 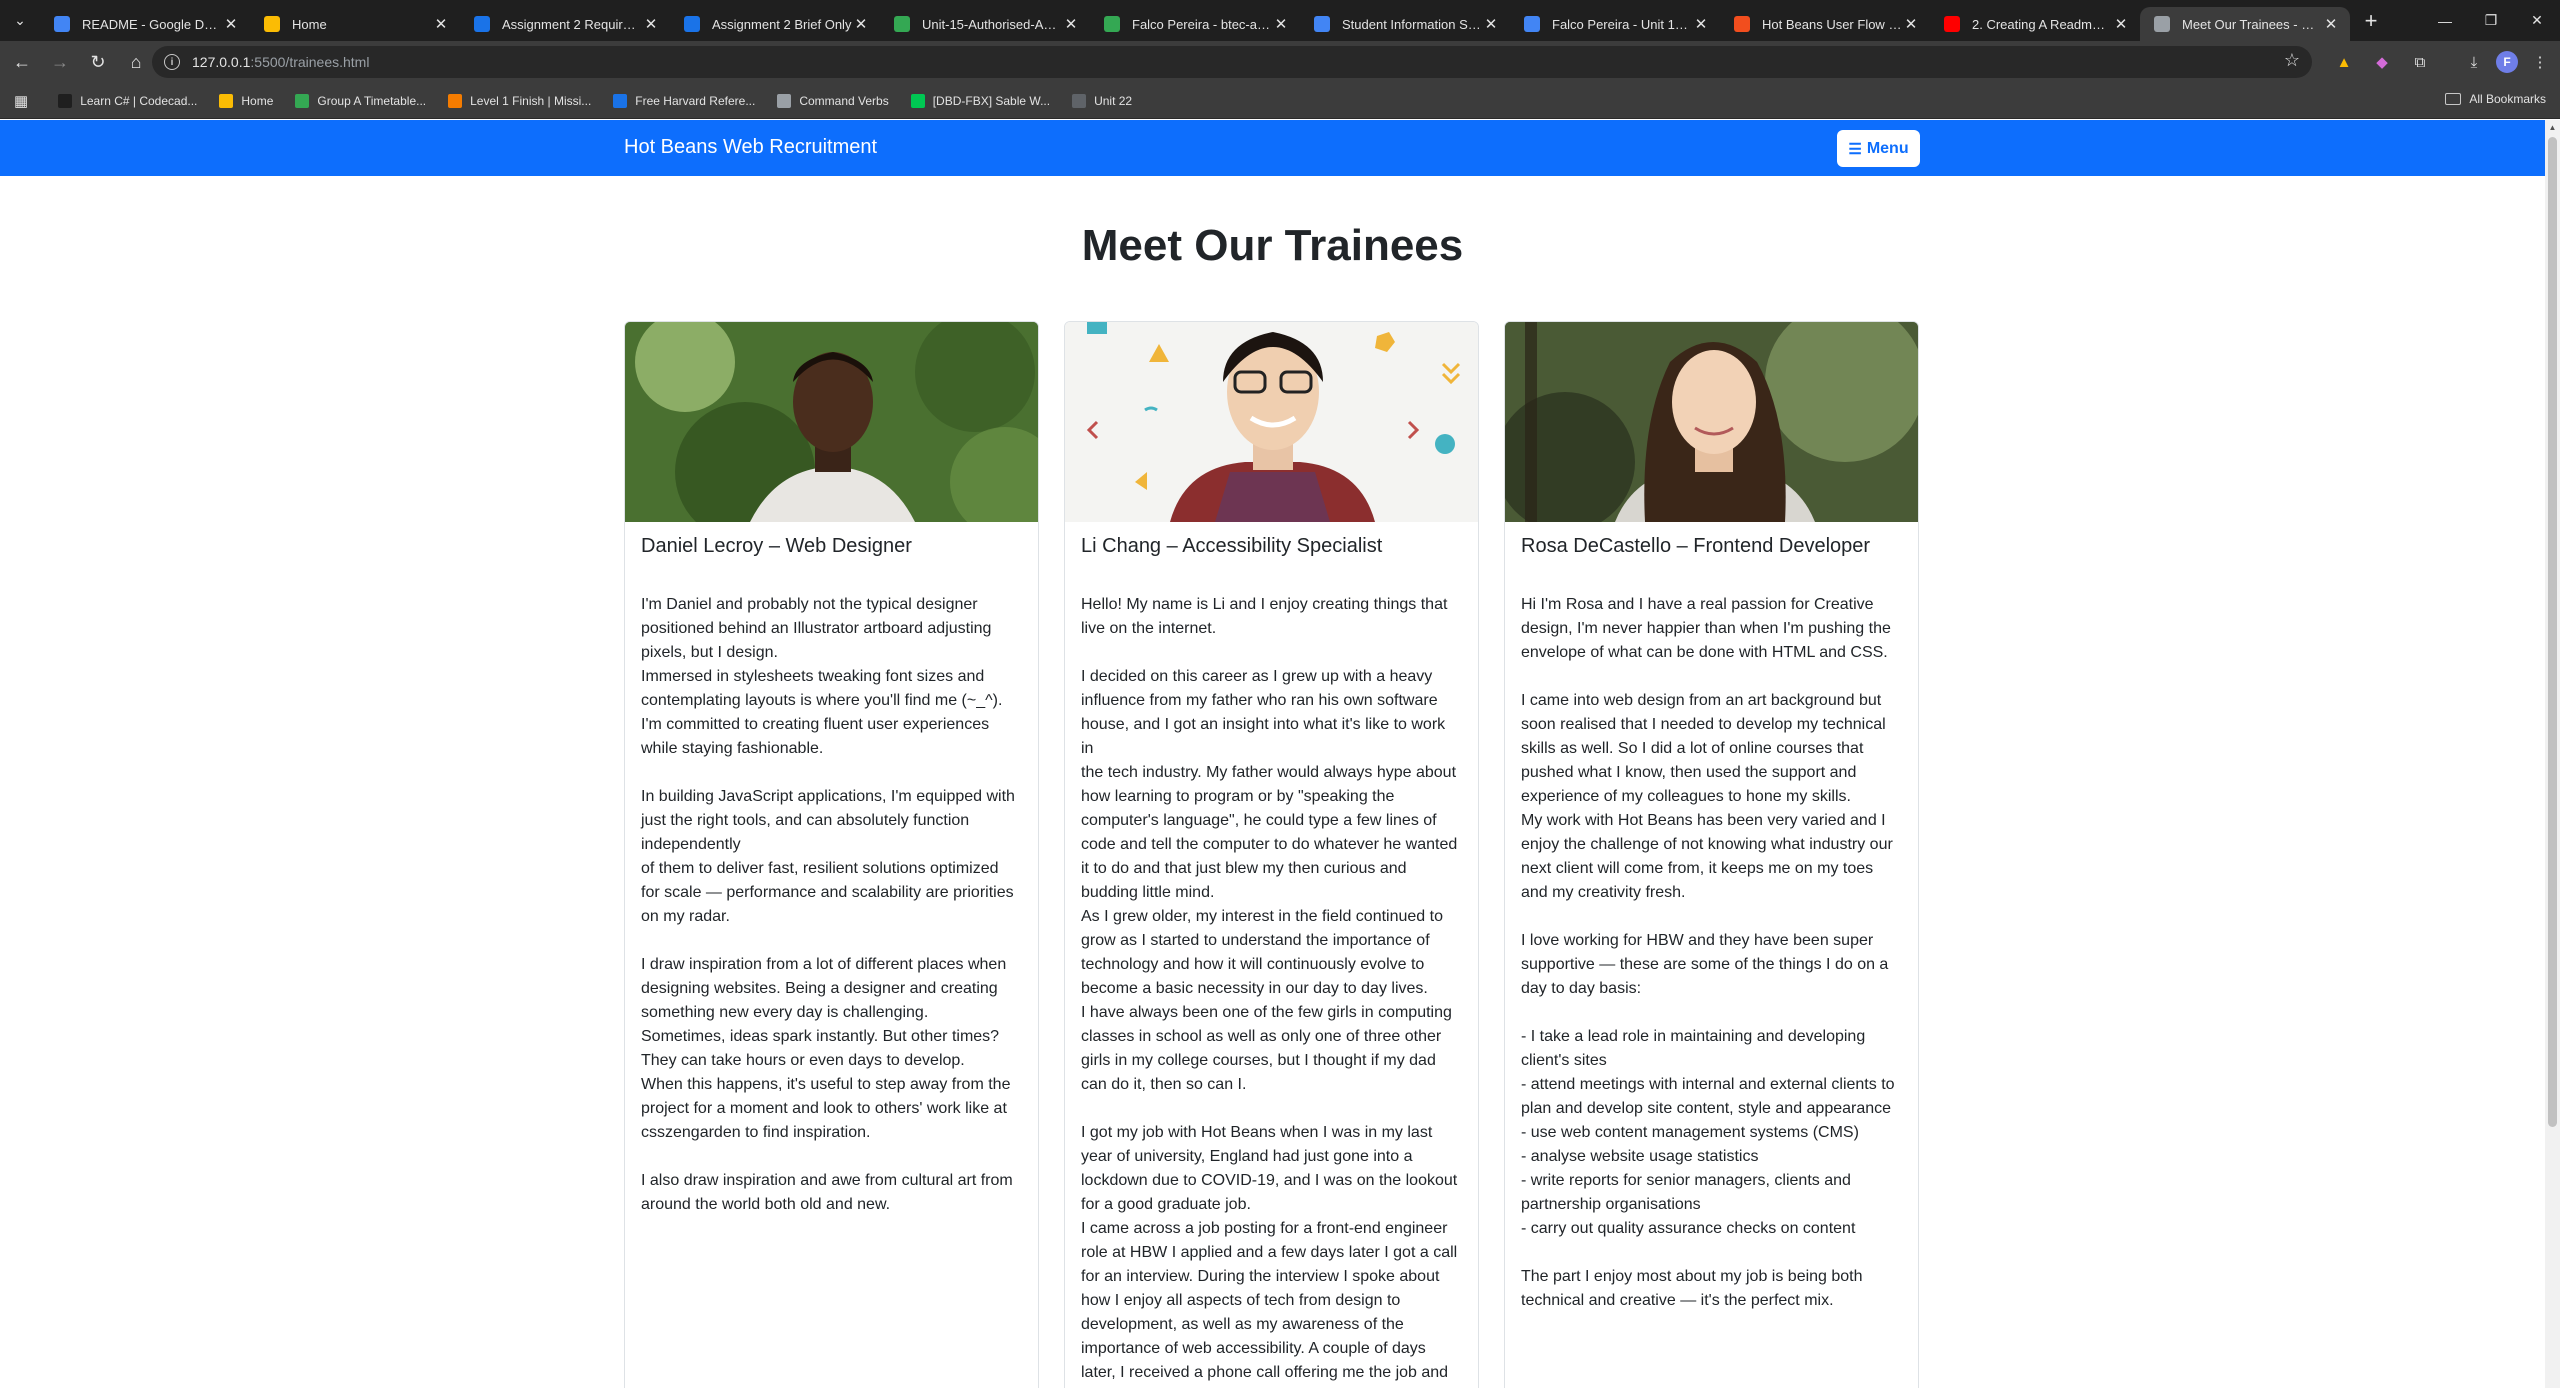 What do you see at coordinates (2445, 20) in the screenshot?
I see `minimize-icon: —` at bounding box center [2445, 20].